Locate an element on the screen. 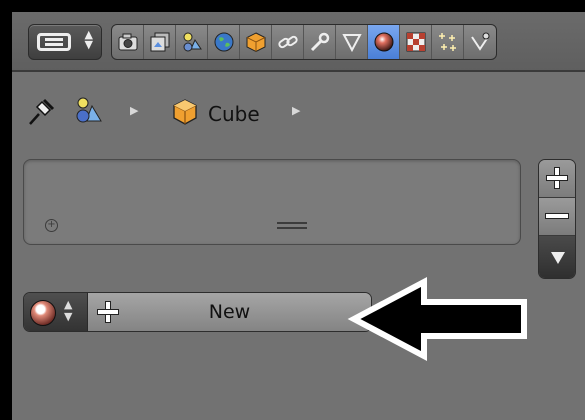 The image size is (585, 420). tab-world is located at coordinates (224, 42).